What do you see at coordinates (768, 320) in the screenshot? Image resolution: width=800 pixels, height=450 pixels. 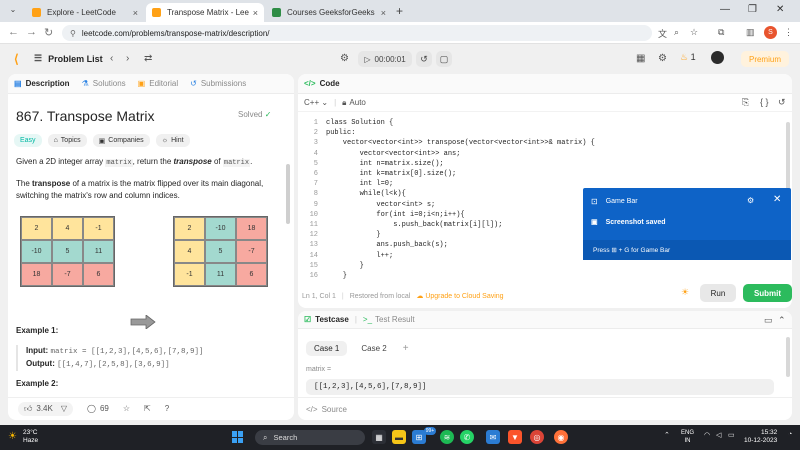 I see `expand-icon: ▭` at bounding box center [768, 320].